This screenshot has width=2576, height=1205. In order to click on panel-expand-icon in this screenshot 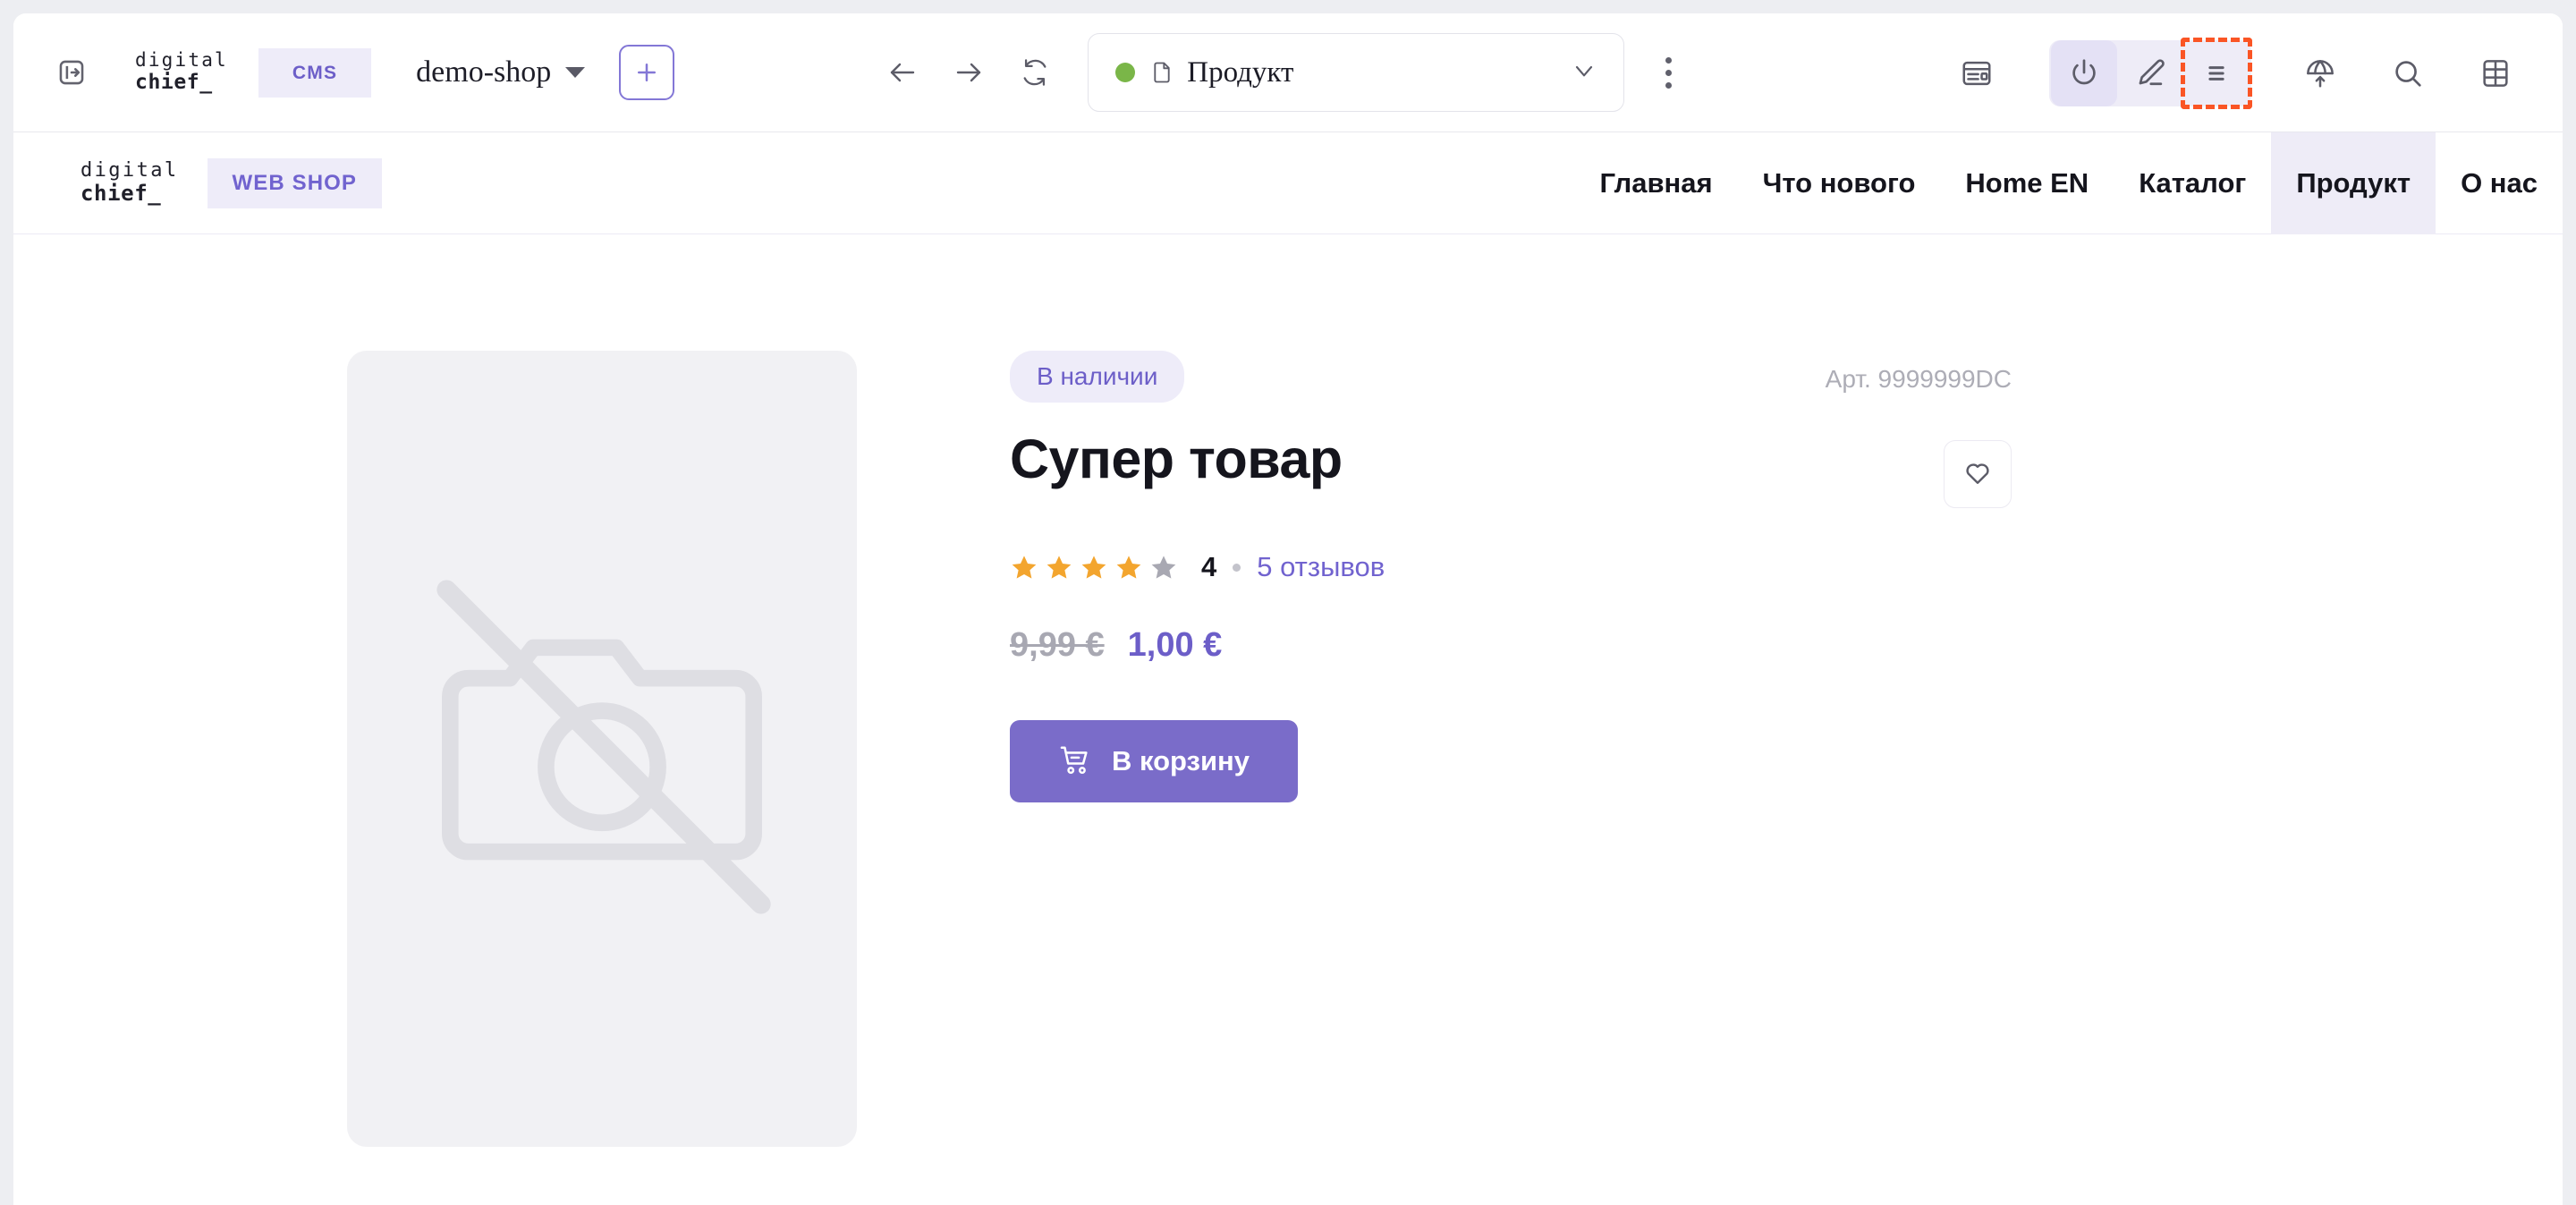, I will do `click(71, 72)`.